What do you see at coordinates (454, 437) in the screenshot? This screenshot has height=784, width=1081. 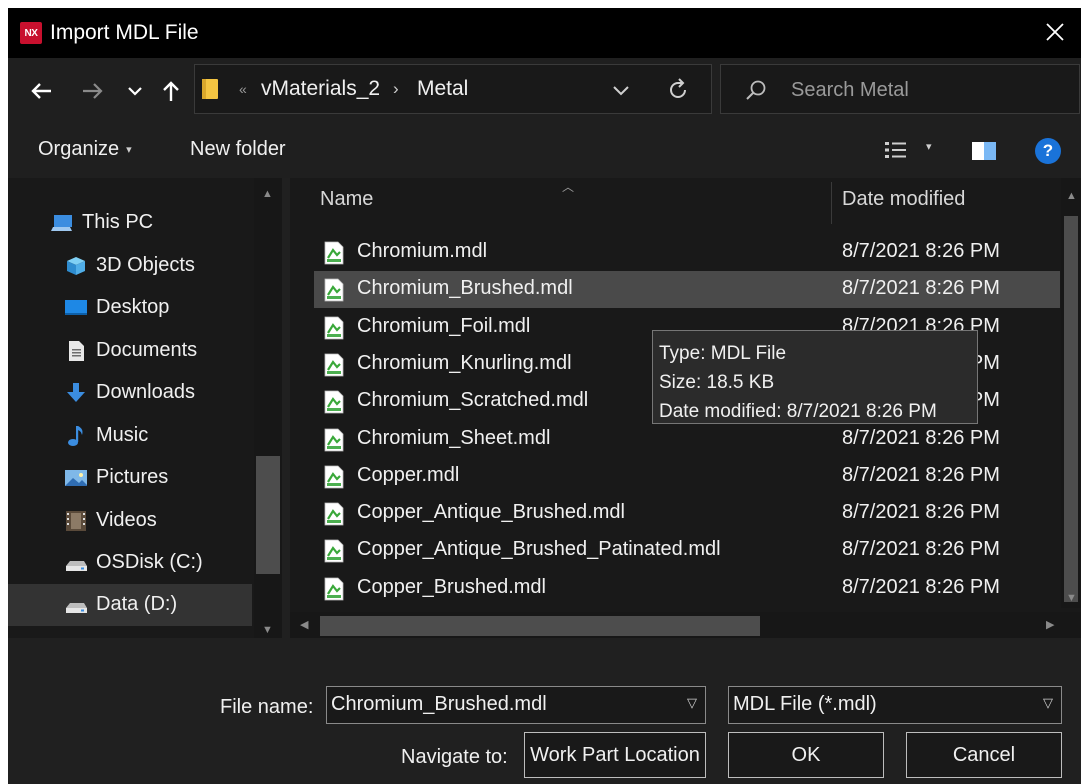 I see `file-name: Chromium_Sheet.mdl` at bounding box center [454, 437].